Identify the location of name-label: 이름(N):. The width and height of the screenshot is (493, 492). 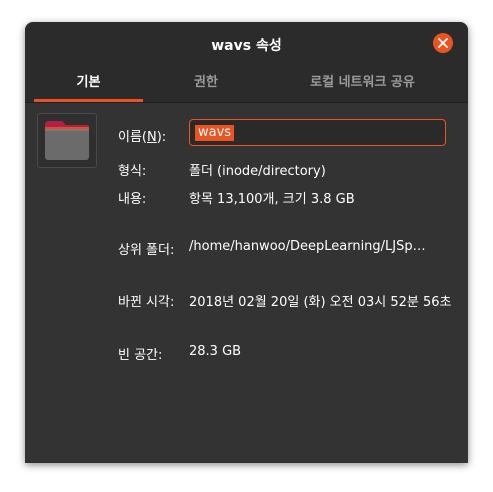
(142, 137).